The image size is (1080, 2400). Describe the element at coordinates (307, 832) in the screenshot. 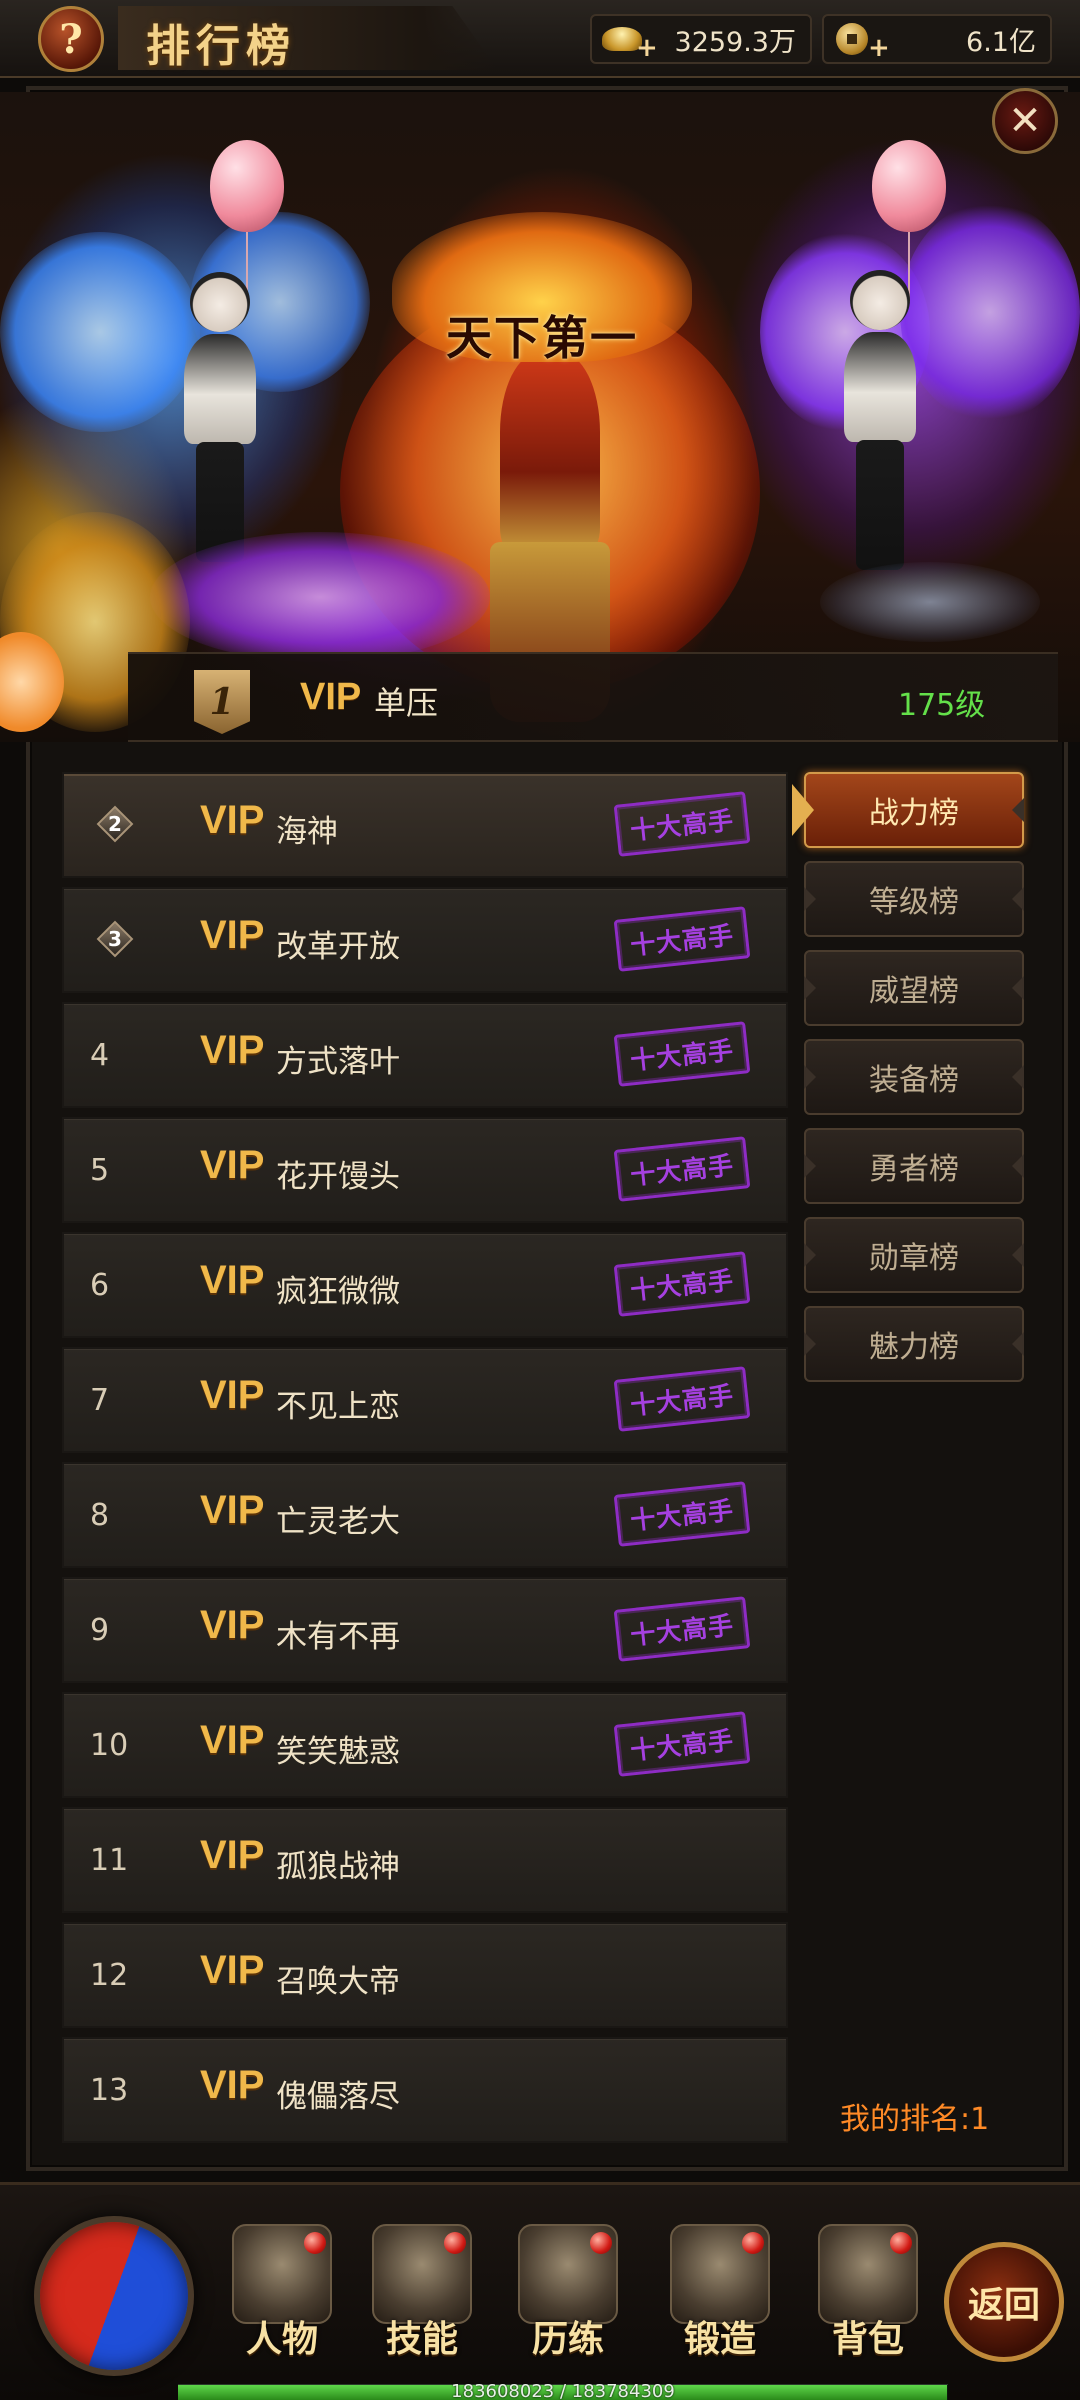

I see `player-name: 海神` at that location.